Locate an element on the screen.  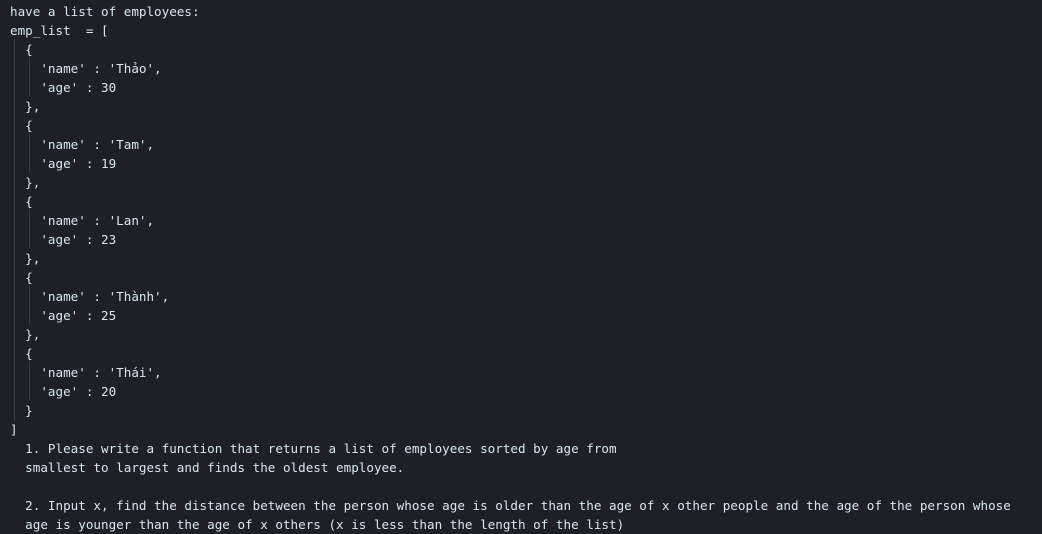
code-line: 'name' : 'Lan', is located at coordinates (82, 220).